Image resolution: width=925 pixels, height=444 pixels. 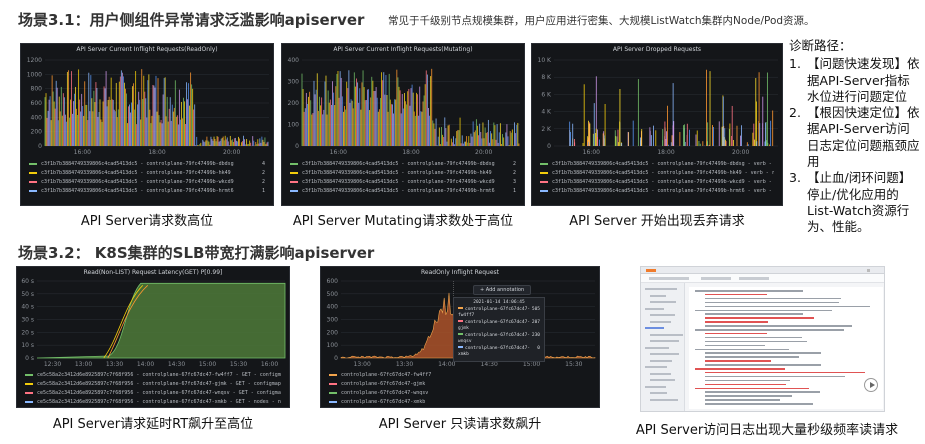 What do you see at coordinates (460, 375) in the screenshot?
I see `legend-entry: controlplane-67fc67dc47-fw4ff7` at bounding box center [460, 375].